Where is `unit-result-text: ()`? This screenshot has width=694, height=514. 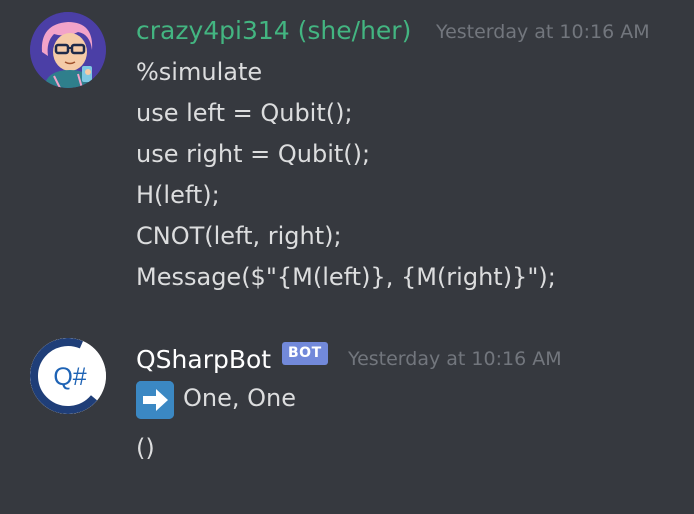 unit-result-text: () is located at coordinates (145, 448).